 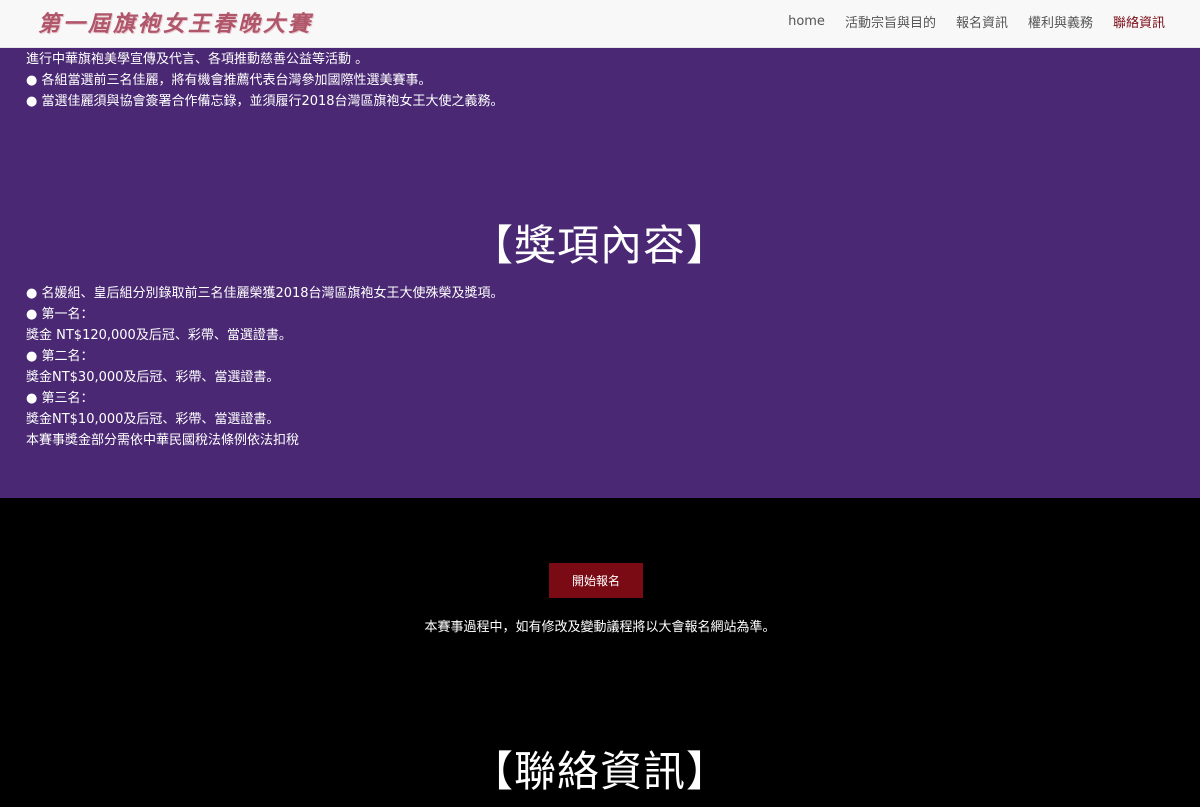 I want to click on awards-line: 獎金 NT$120,000及后冠、彩帶、當選證書。, so click(x=159, y=335).